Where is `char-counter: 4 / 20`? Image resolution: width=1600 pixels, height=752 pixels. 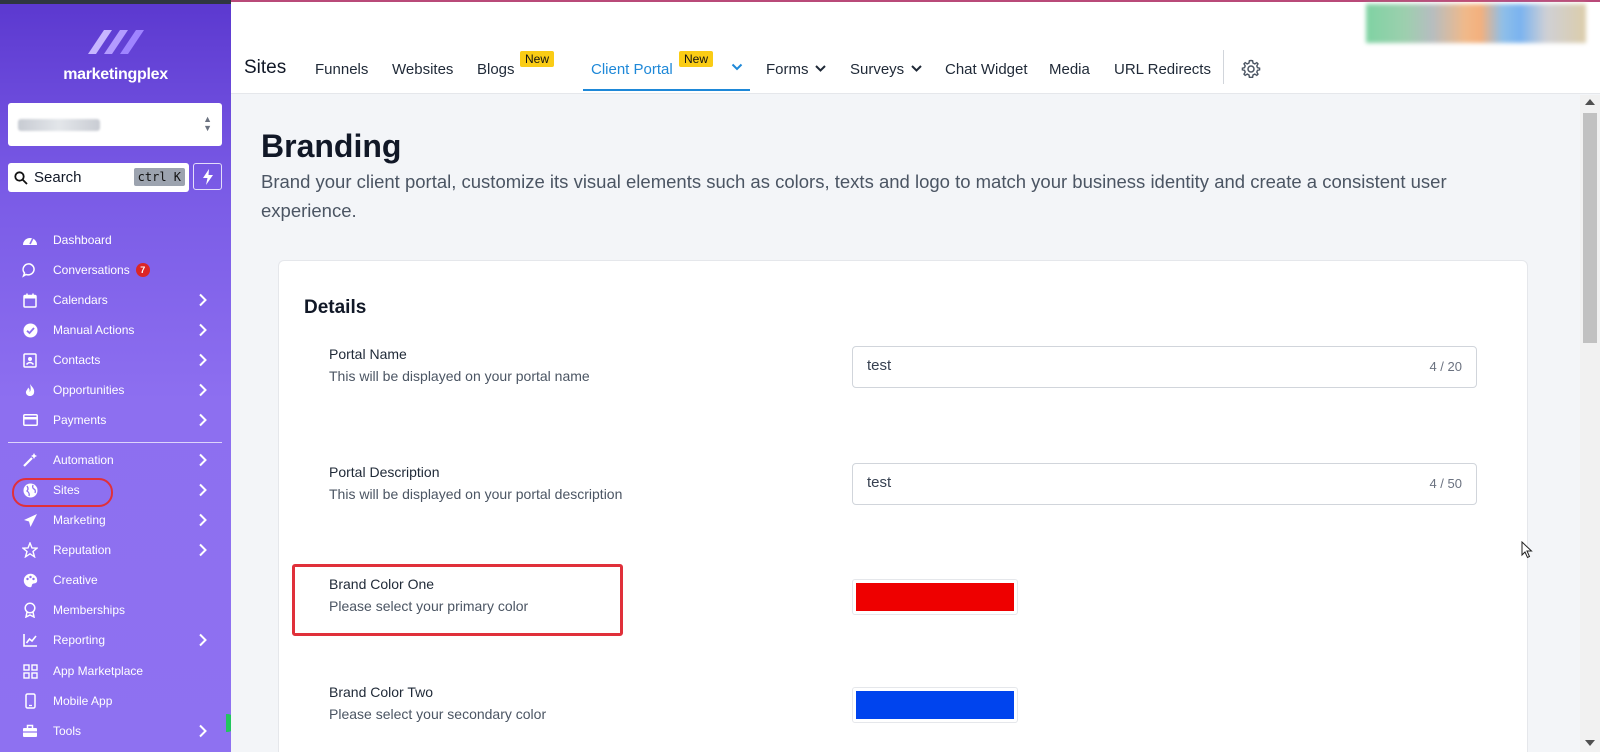 char-counter: 4 / 20 is located at coordinates (1445, 366).